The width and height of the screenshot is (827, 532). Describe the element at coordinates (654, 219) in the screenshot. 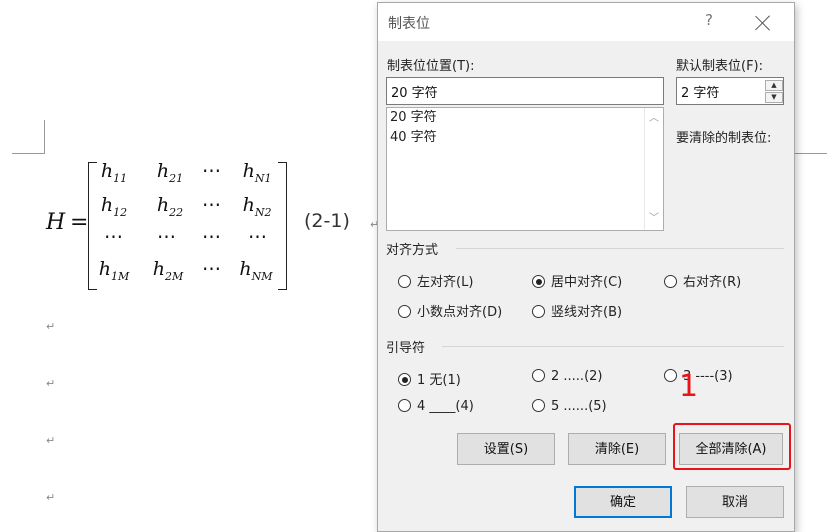

I see `scroll-down-icon: ﹀` at that location.